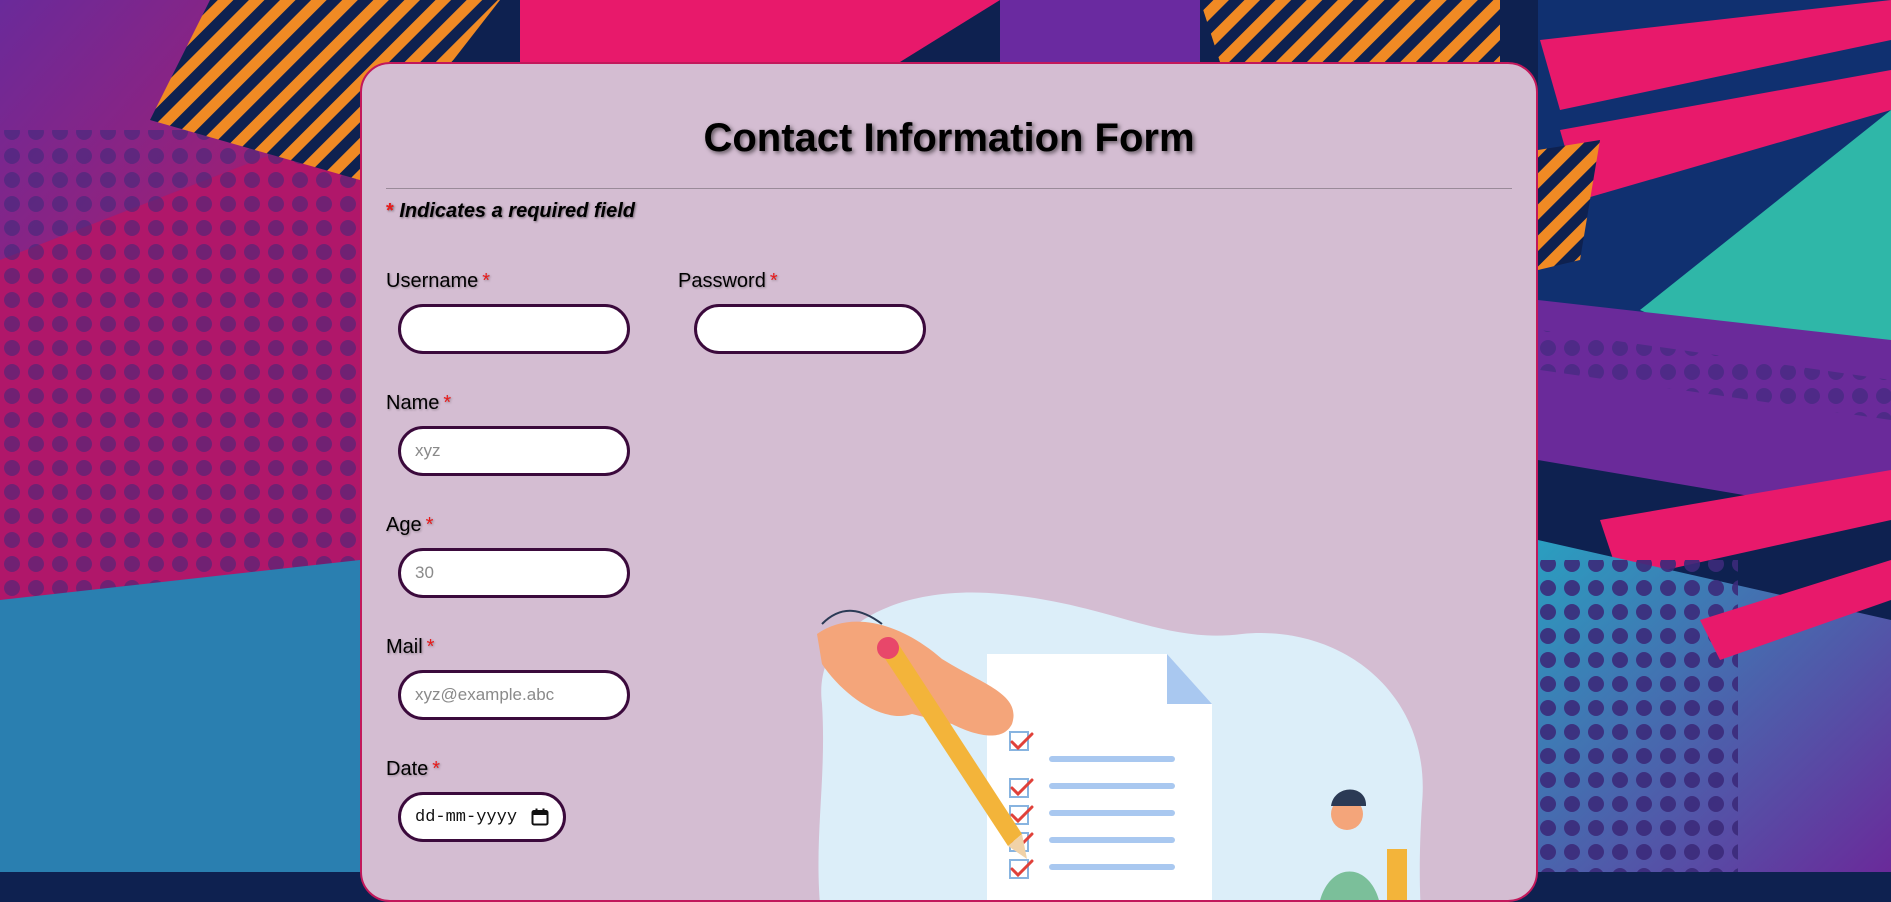  What do you see at coordinates (722, 281) in the screenshot?
I see `password-label-text: Password` at bounding box center [722, 281].